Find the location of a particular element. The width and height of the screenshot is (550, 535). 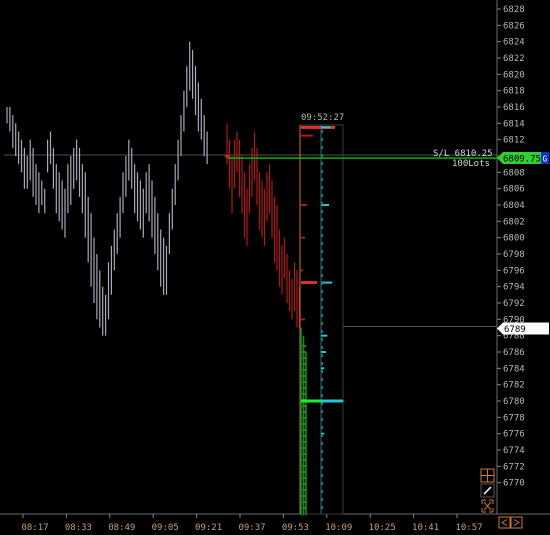

price-tick-label: 6774 is located at coordinates (514, 451).